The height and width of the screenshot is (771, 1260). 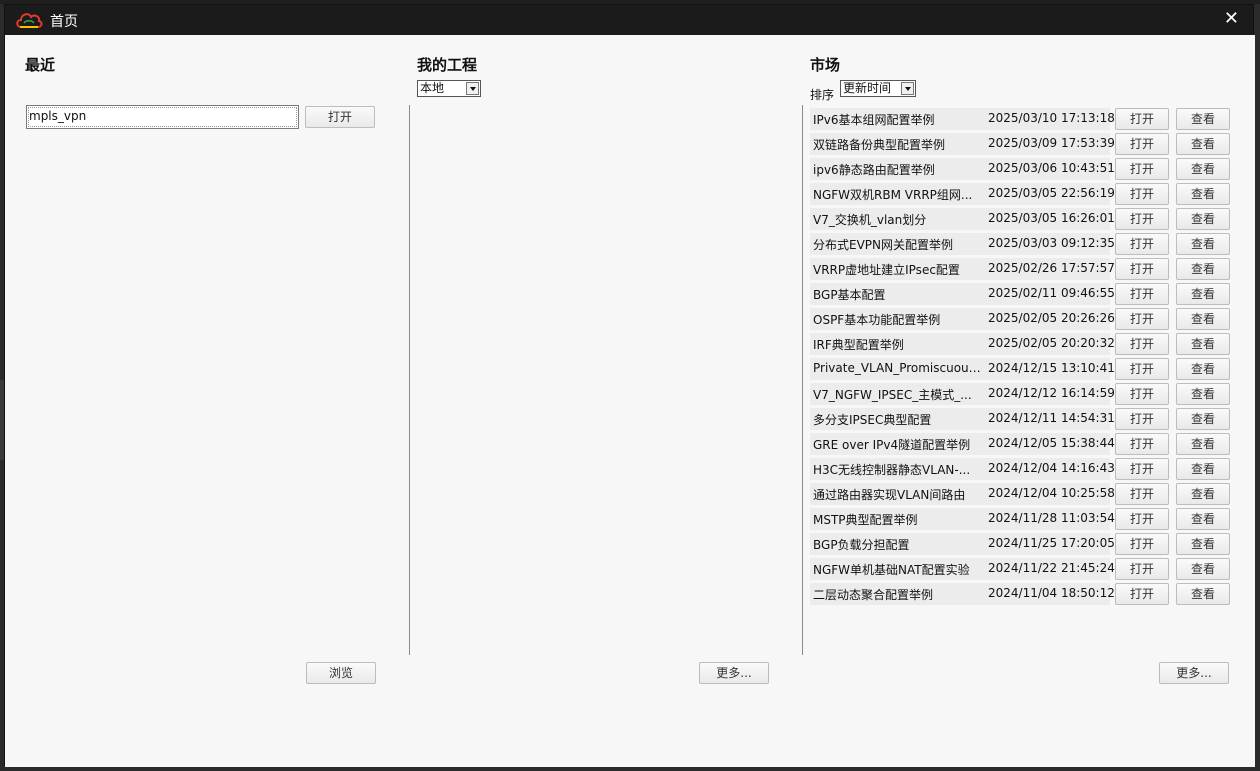 What do you see at coordinates (870, 220) in the screenshot?
I see `market-item-name: V7_交换机_vlan划分` at bounding box center [870, 220].